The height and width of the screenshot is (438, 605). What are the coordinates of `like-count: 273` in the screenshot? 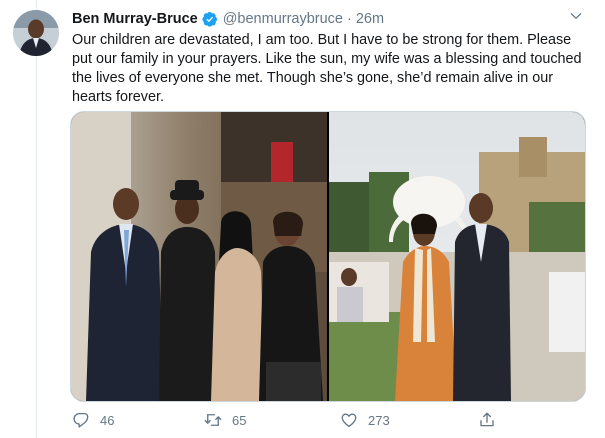 It's located at (379, 420).